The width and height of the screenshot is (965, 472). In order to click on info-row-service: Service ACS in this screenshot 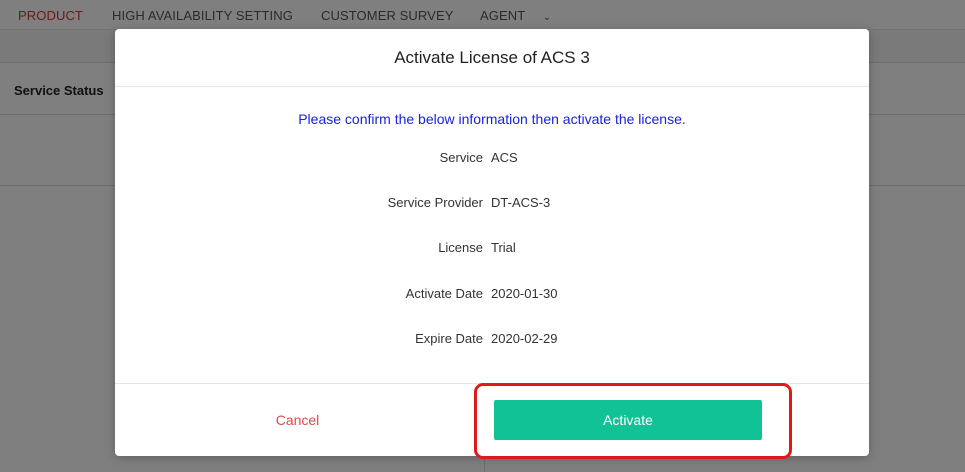, I will do `click(492, 160)`.